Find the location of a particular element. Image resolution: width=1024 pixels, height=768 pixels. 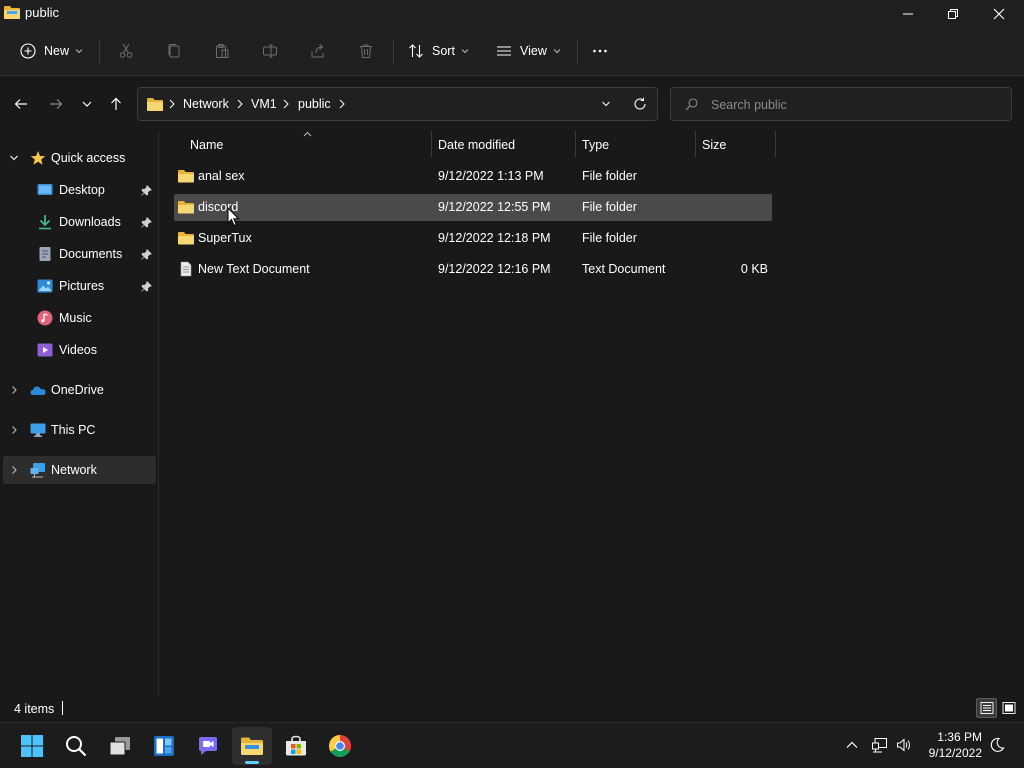

up-button is located at coordinates (116, 104).